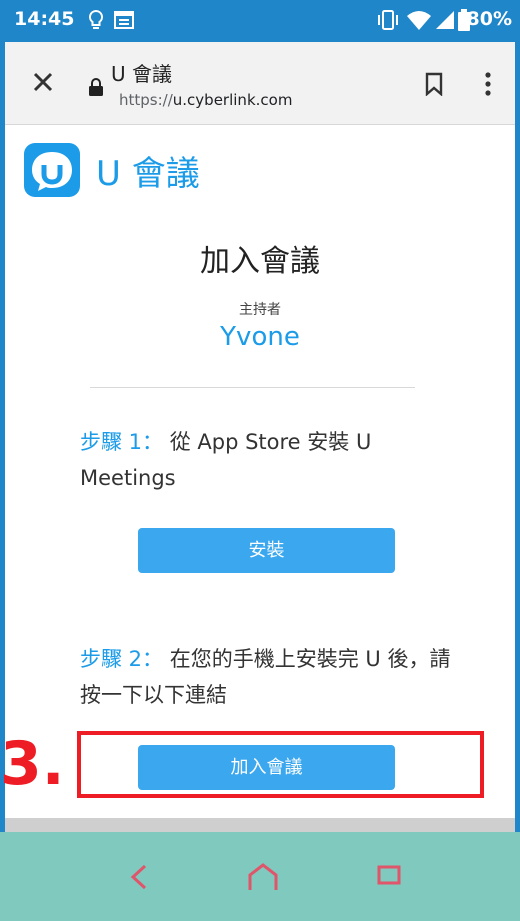 The image size is (520, 921). What do you see at coordinates (270, 677) in the screenshot?
I see `step-2-instruction: 步驟 2： 在您的手機上安裝完 U 後，請按一下以下連結` at bounding box center [270, 677].